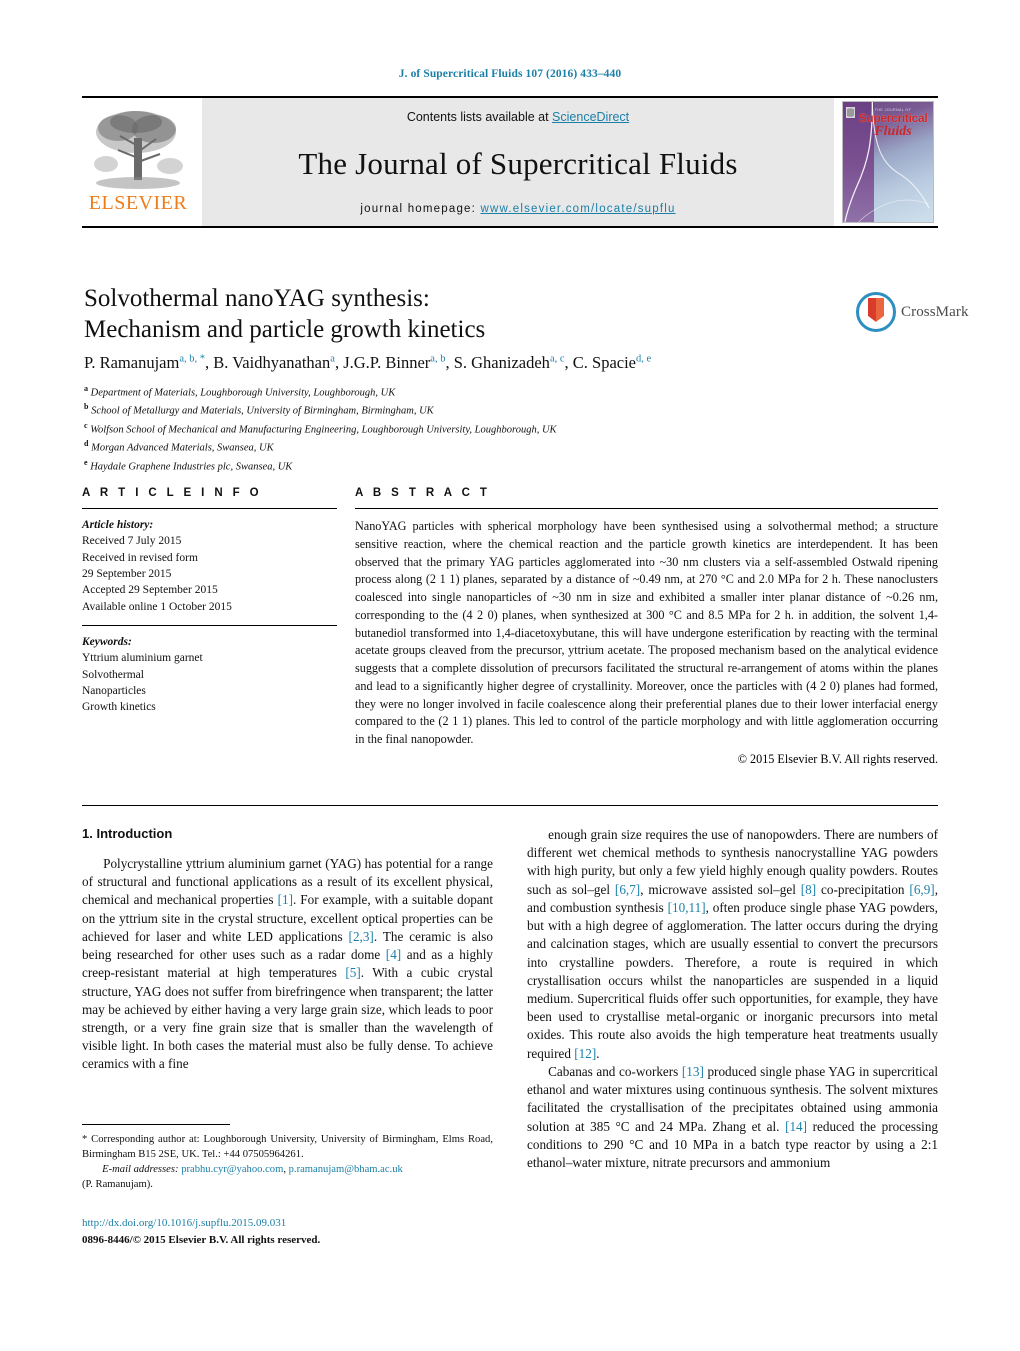  Describe the element at coordinates (132, 541) in the screenshot. I see `history-item-received: Received 7 July 2015` at that location.